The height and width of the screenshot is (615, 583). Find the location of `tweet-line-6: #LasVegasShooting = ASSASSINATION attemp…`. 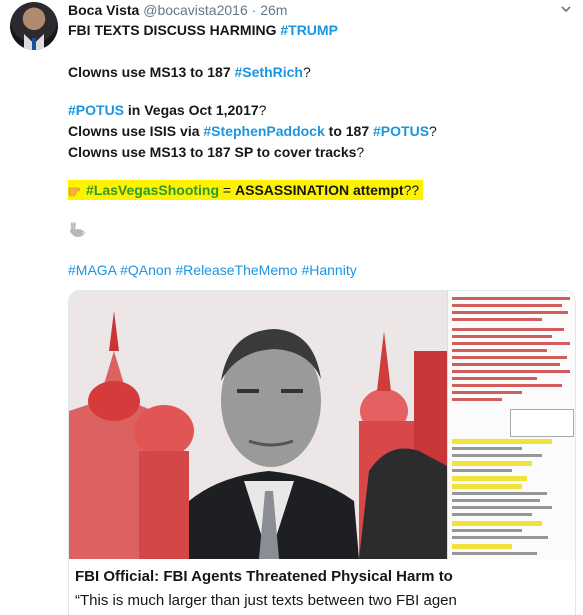

tweet-line-6: #LasVegasShooting = ASSASSINATION attemp… is located at coordinates (246, 190).